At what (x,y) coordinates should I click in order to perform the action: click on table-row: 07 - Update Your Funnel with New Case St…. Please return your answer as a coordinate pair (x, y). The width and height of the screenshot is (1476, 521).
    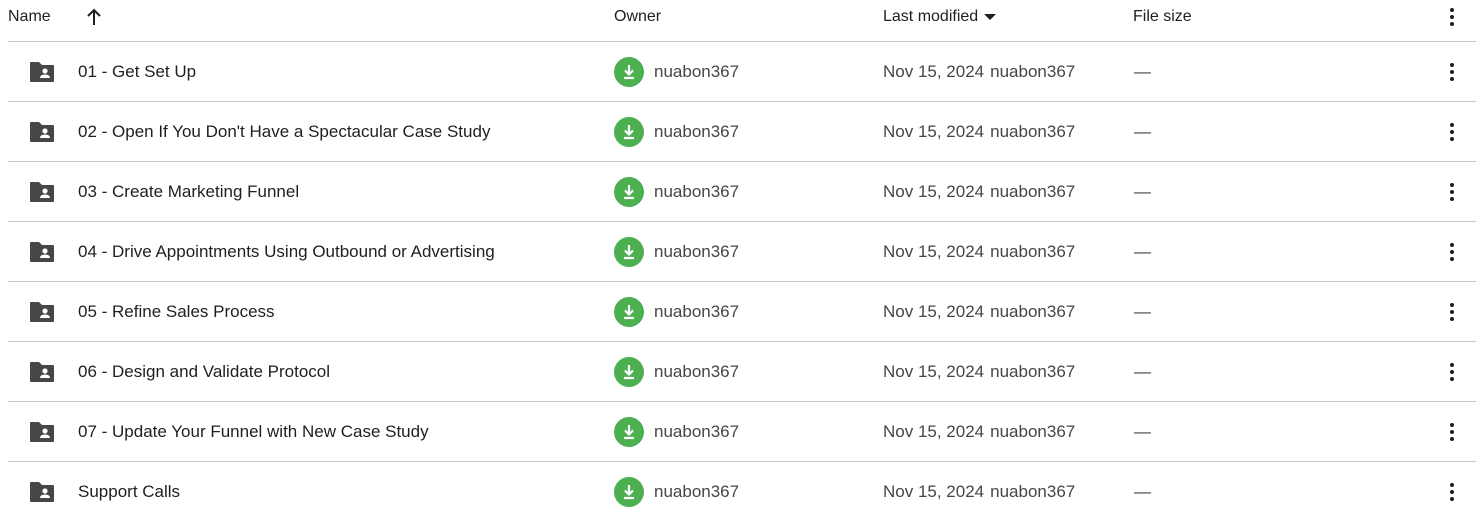
    Looking at the image, I should click on (742, 432).